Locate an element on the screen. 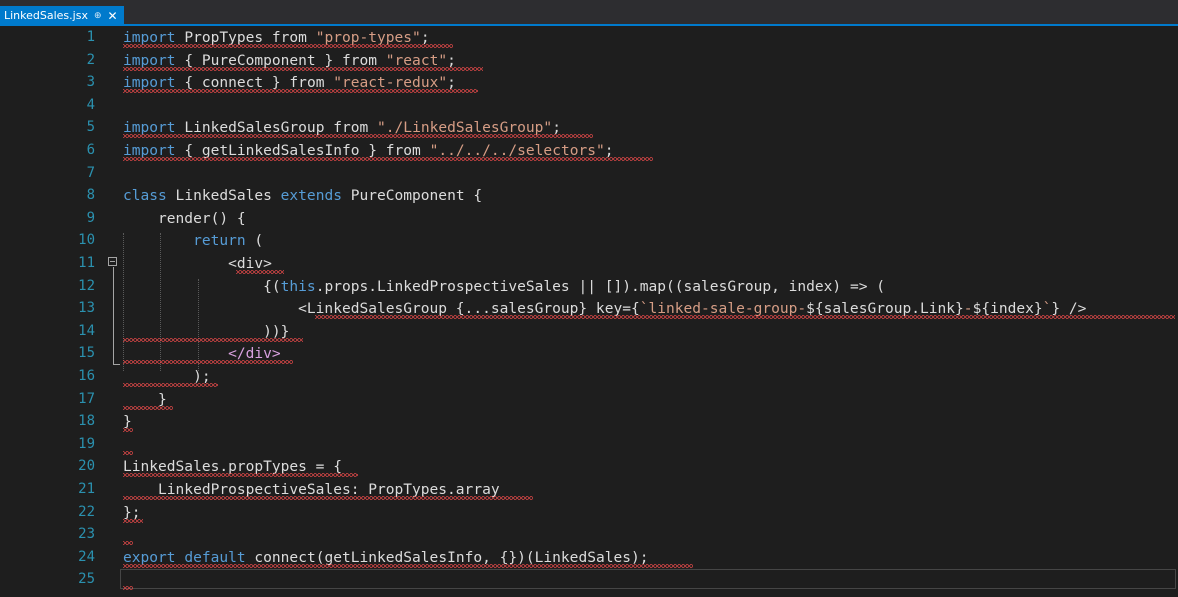  code-line: 9 render() { is located at coordinates (589, 218).